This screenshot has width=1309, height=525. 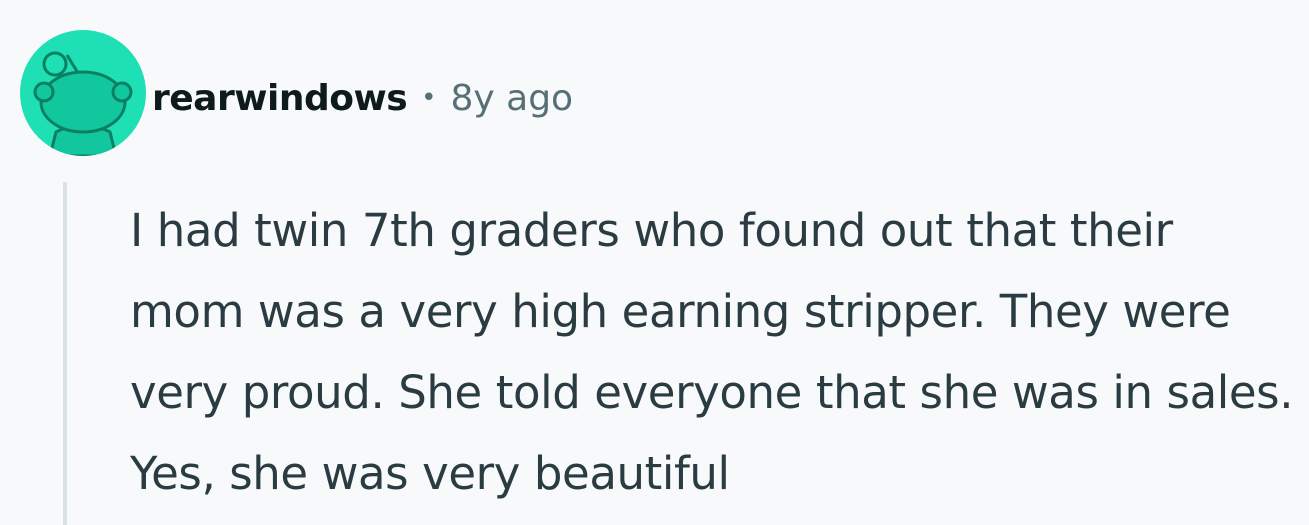 I want to click on thread-line, so click(x=65, y=353).